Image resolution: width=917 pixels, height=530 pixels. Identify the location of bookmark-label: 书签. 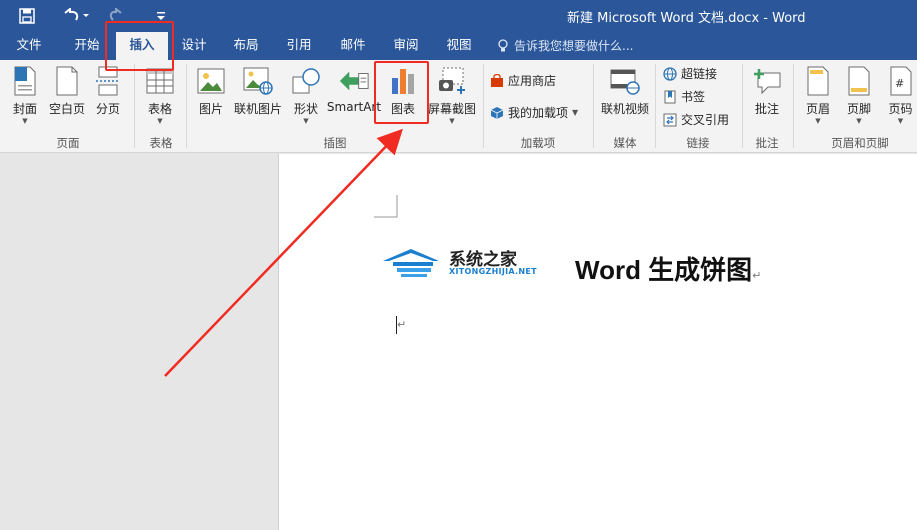
(693, 97).